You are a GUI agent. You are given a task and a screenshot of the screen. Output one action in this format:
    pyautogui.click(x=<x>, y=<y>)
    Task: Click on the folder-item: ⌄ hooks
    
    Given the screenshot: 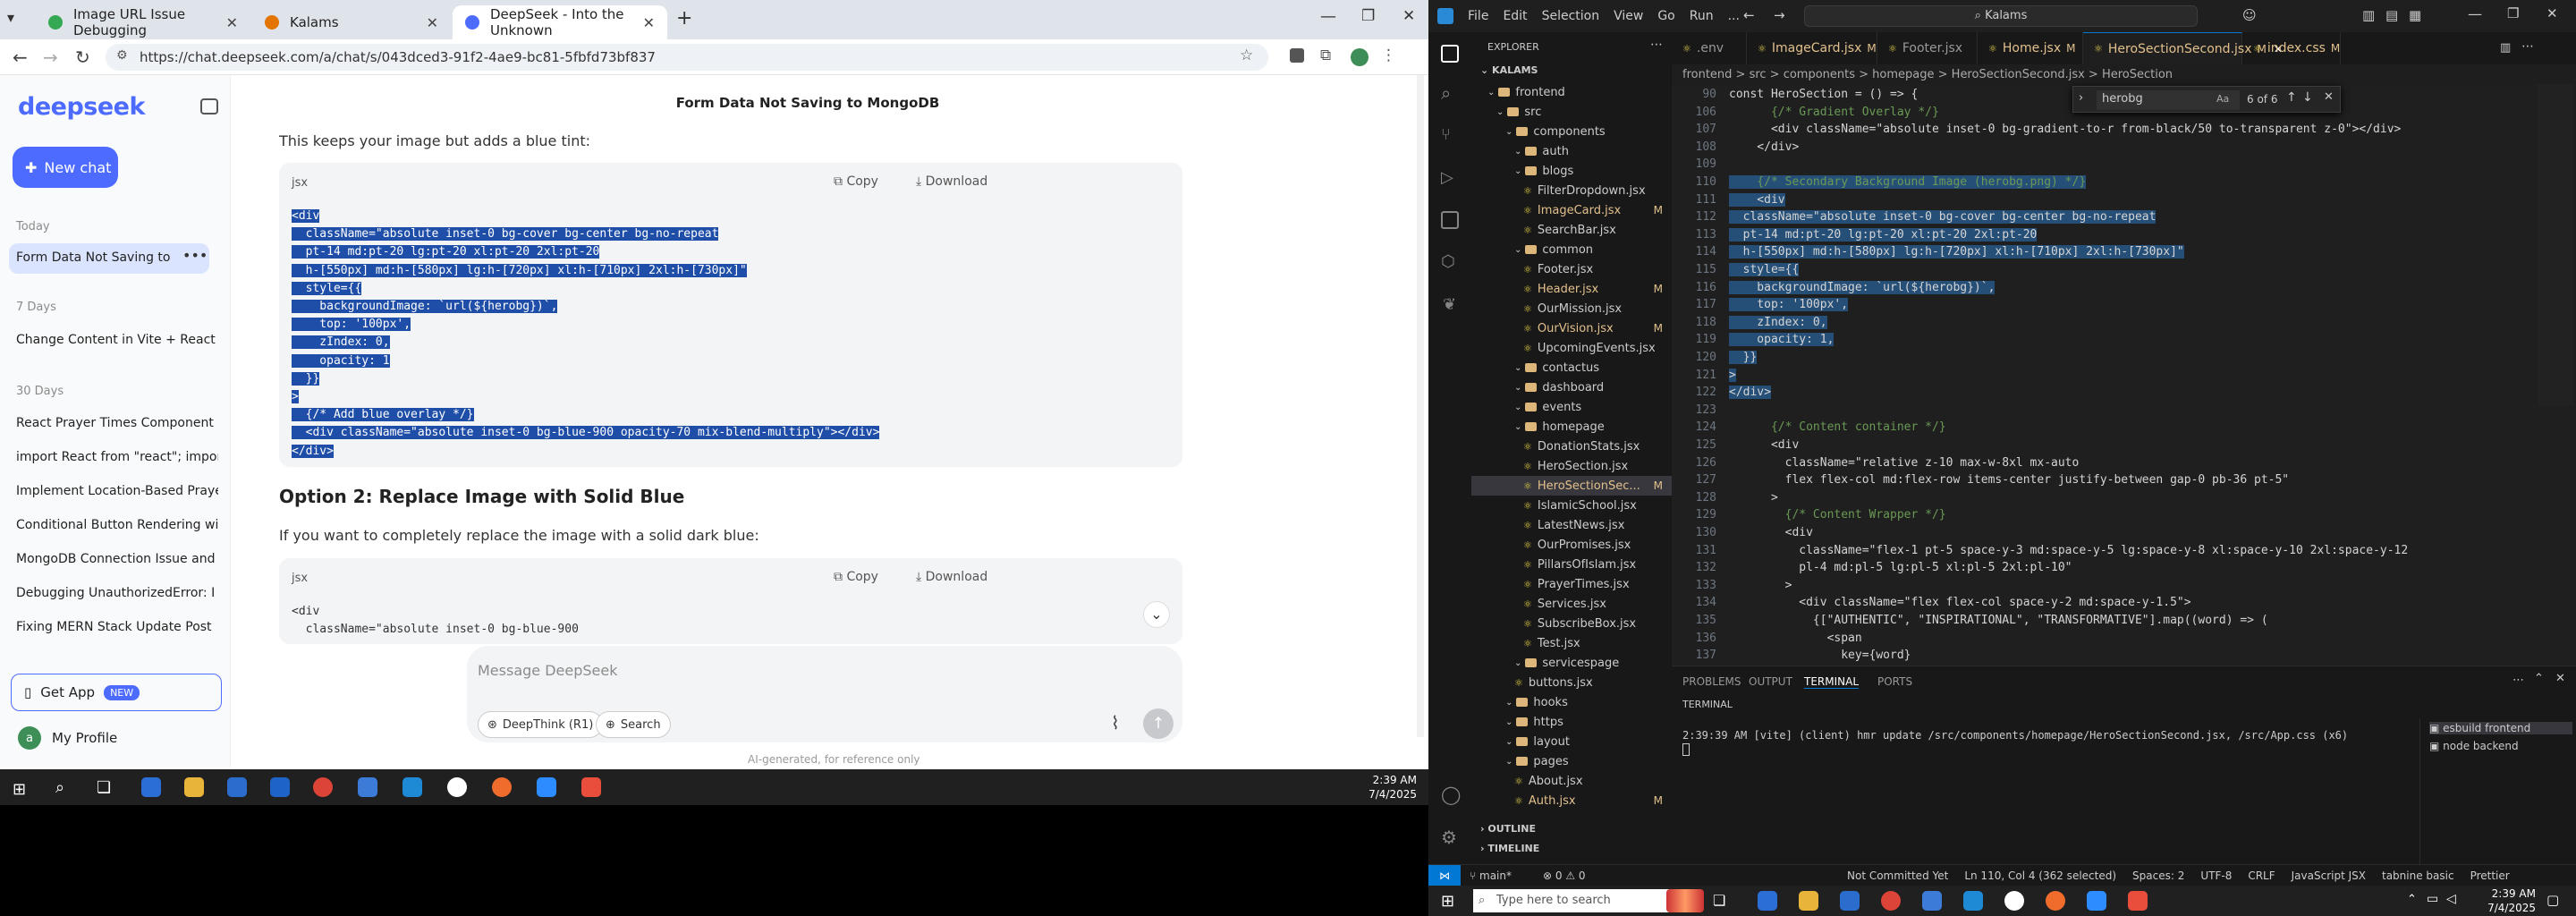 What is the action you would take?
    pyautogui.click(x=1571, y=702)
    